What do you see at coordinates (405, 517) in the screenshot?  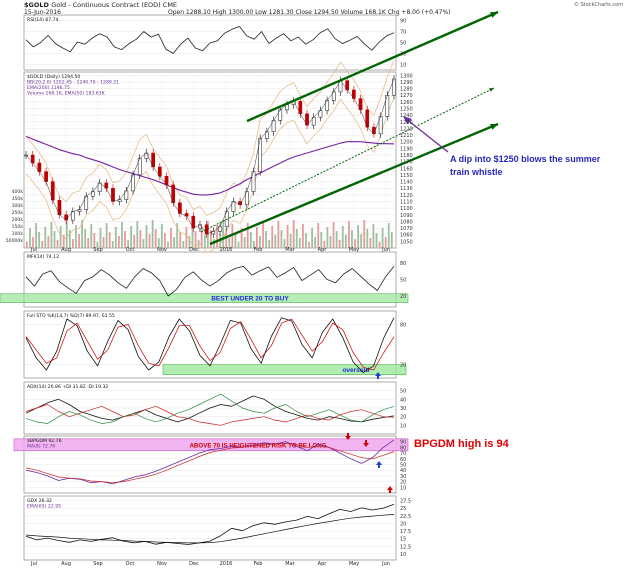 I see `y-tick-label: 22.5` at bounding box center [405, 517].